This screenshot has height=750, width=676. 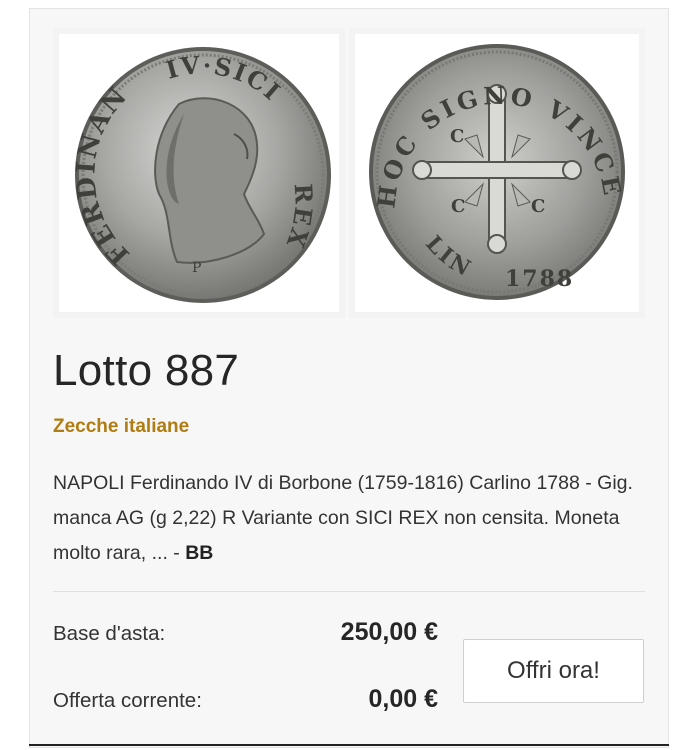 I want to click on base-price-label: Base d'asta:, so click(x=109, y=633).